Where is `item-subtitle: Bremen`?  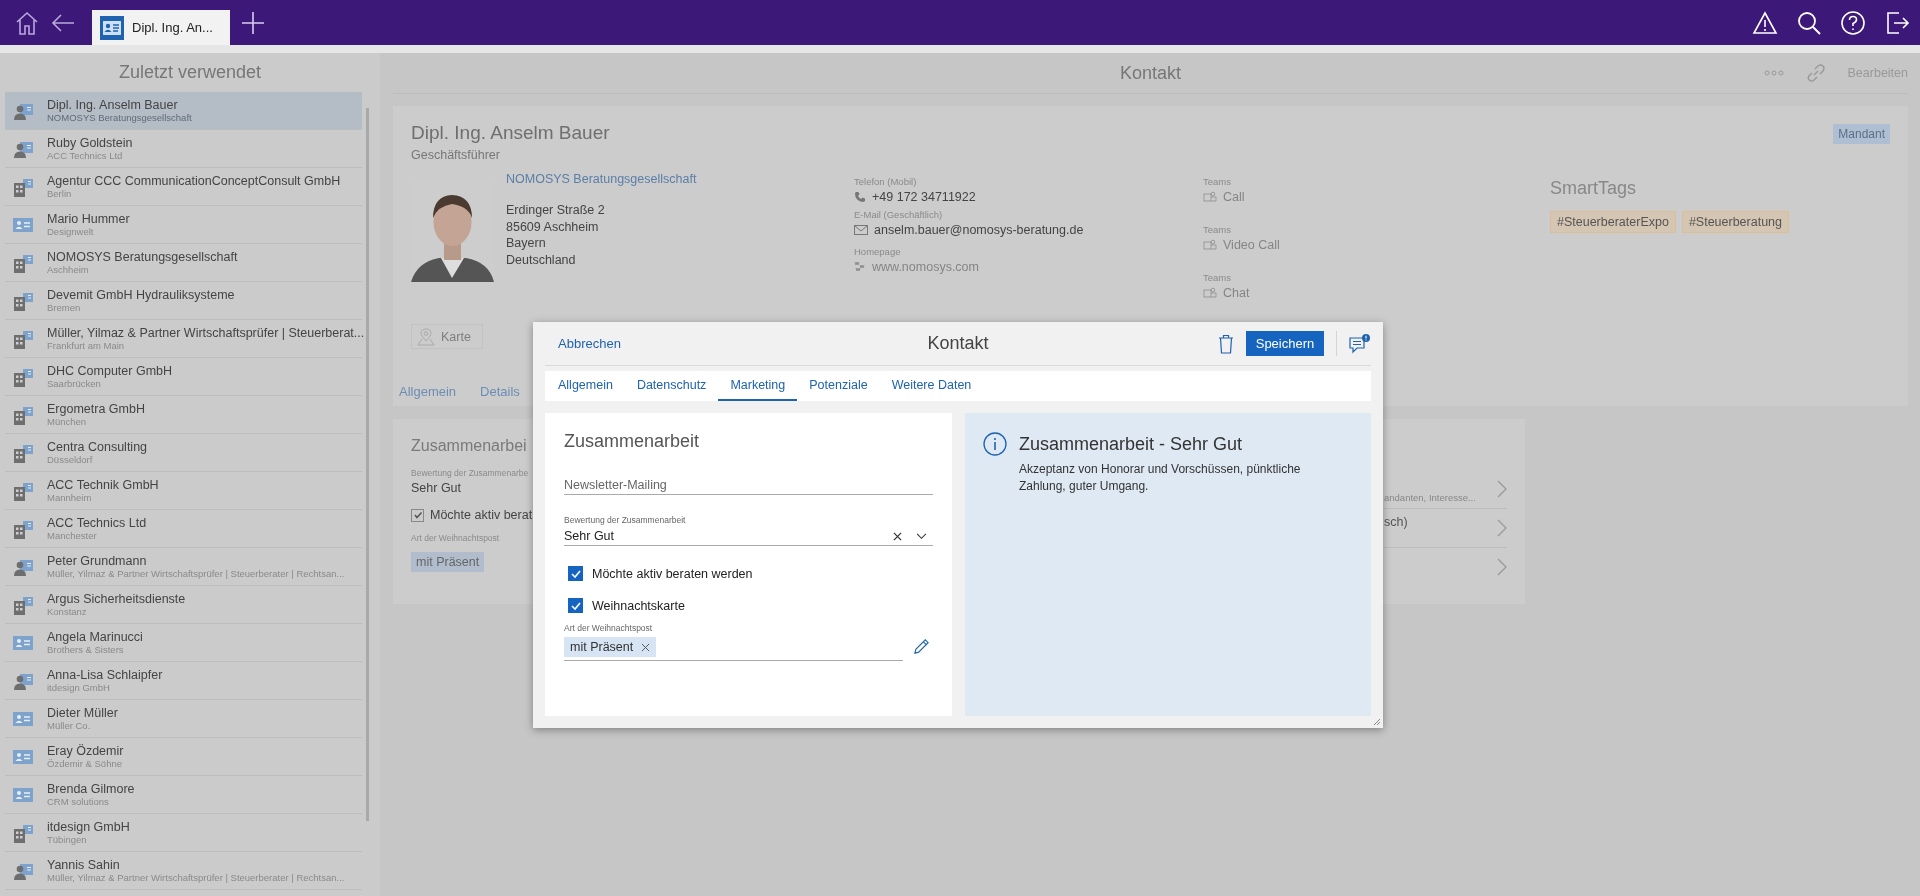
item-subtitle: Bremen is located at coordinates (64, 307).